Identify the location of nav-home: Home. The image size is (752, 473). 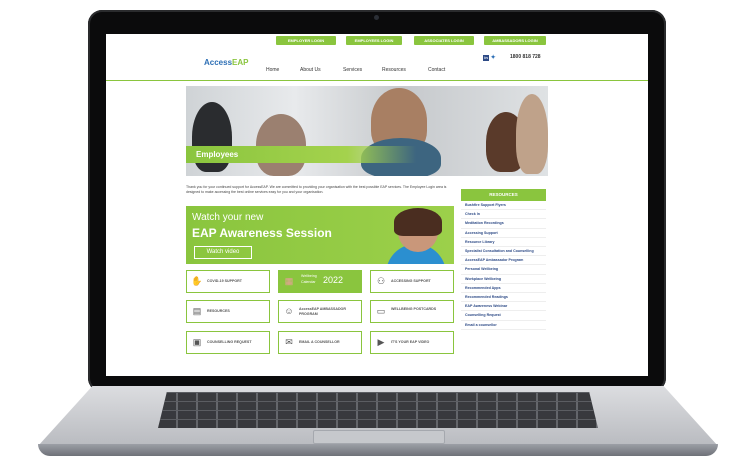
(272, 70).